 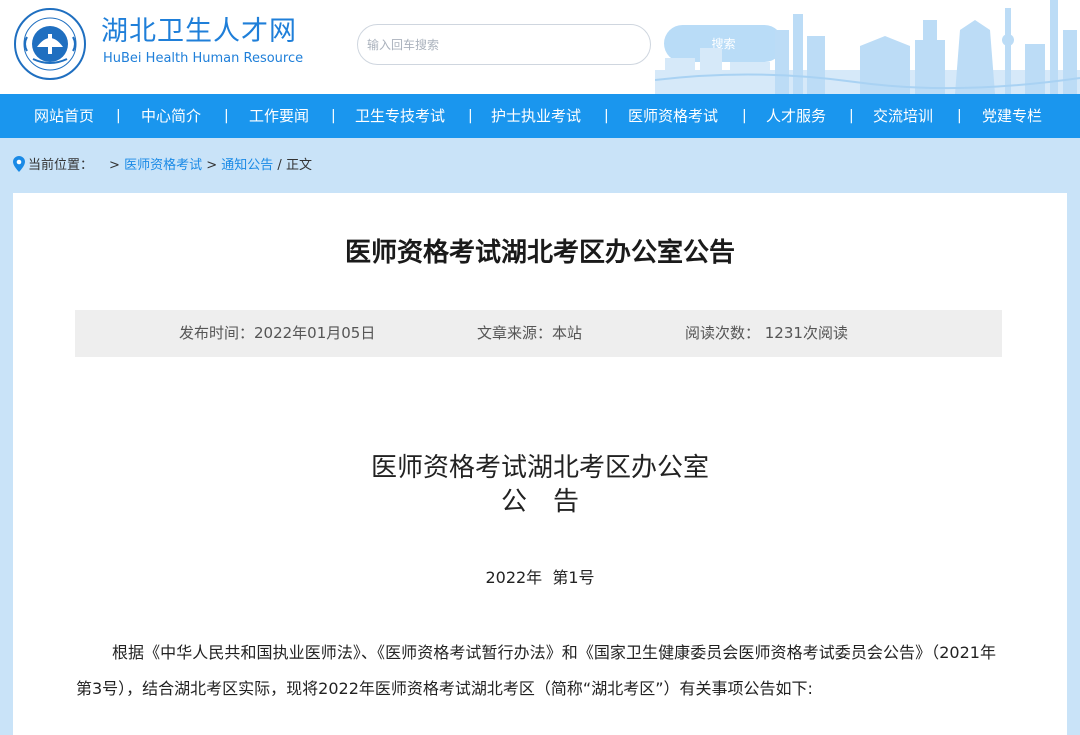 I want to click on read-count: 阅读次数： 1231次阅读, so click(x=766, y=333).